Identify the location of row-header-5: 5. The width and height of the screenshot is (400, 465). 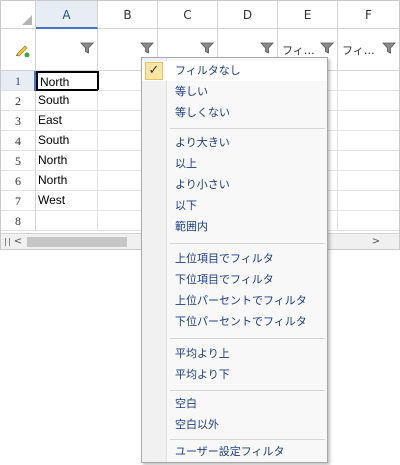
(18, 161).